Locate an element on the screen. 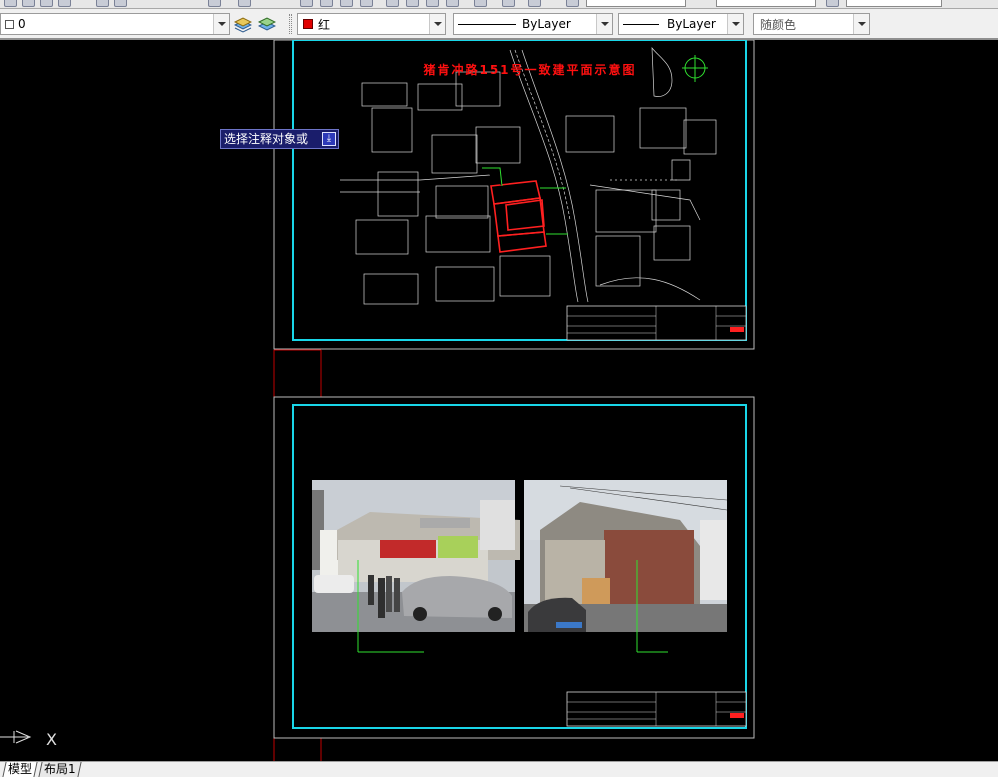 This screenshot has height=777, width=998. layout-tab-bar: 模型 布局1 is located at coordinates (499, 769).